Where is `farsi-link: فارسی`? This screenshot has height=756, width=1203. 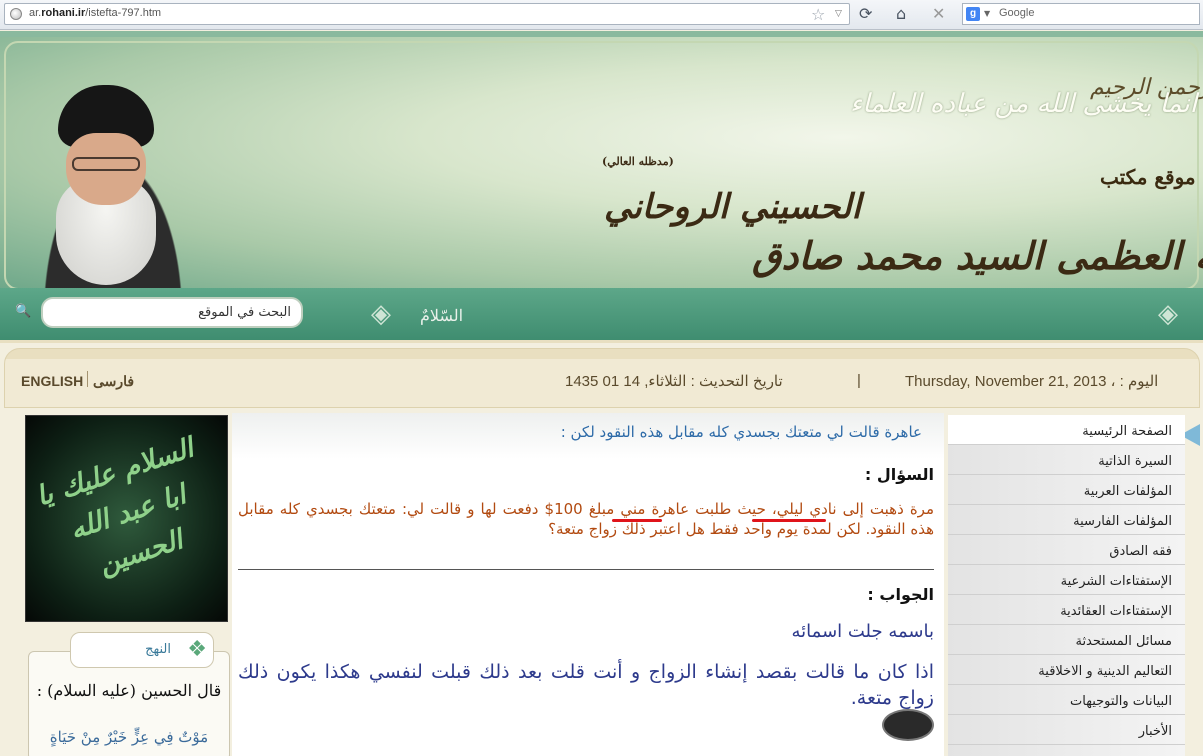
farsi-link: فارسی is located at coordinates (113, 381).